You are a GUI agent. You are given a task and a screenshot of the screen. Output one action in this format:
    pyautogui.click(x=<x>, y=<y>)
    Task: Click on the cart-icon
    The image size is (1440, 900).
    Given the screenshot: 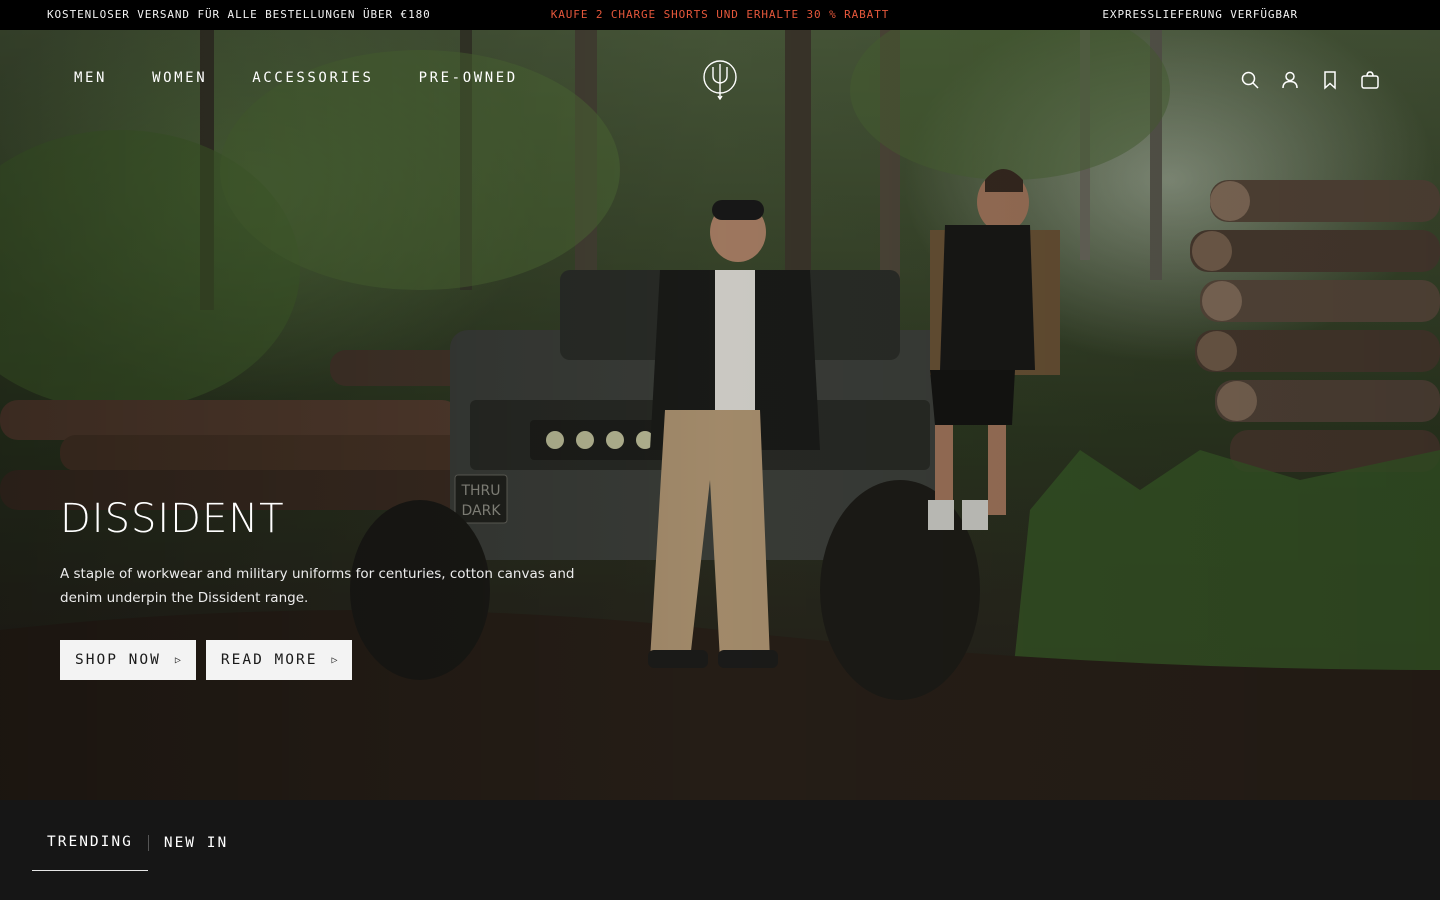 What is the action you would take?
    pyautogui.click(x=1370, y=80)
    